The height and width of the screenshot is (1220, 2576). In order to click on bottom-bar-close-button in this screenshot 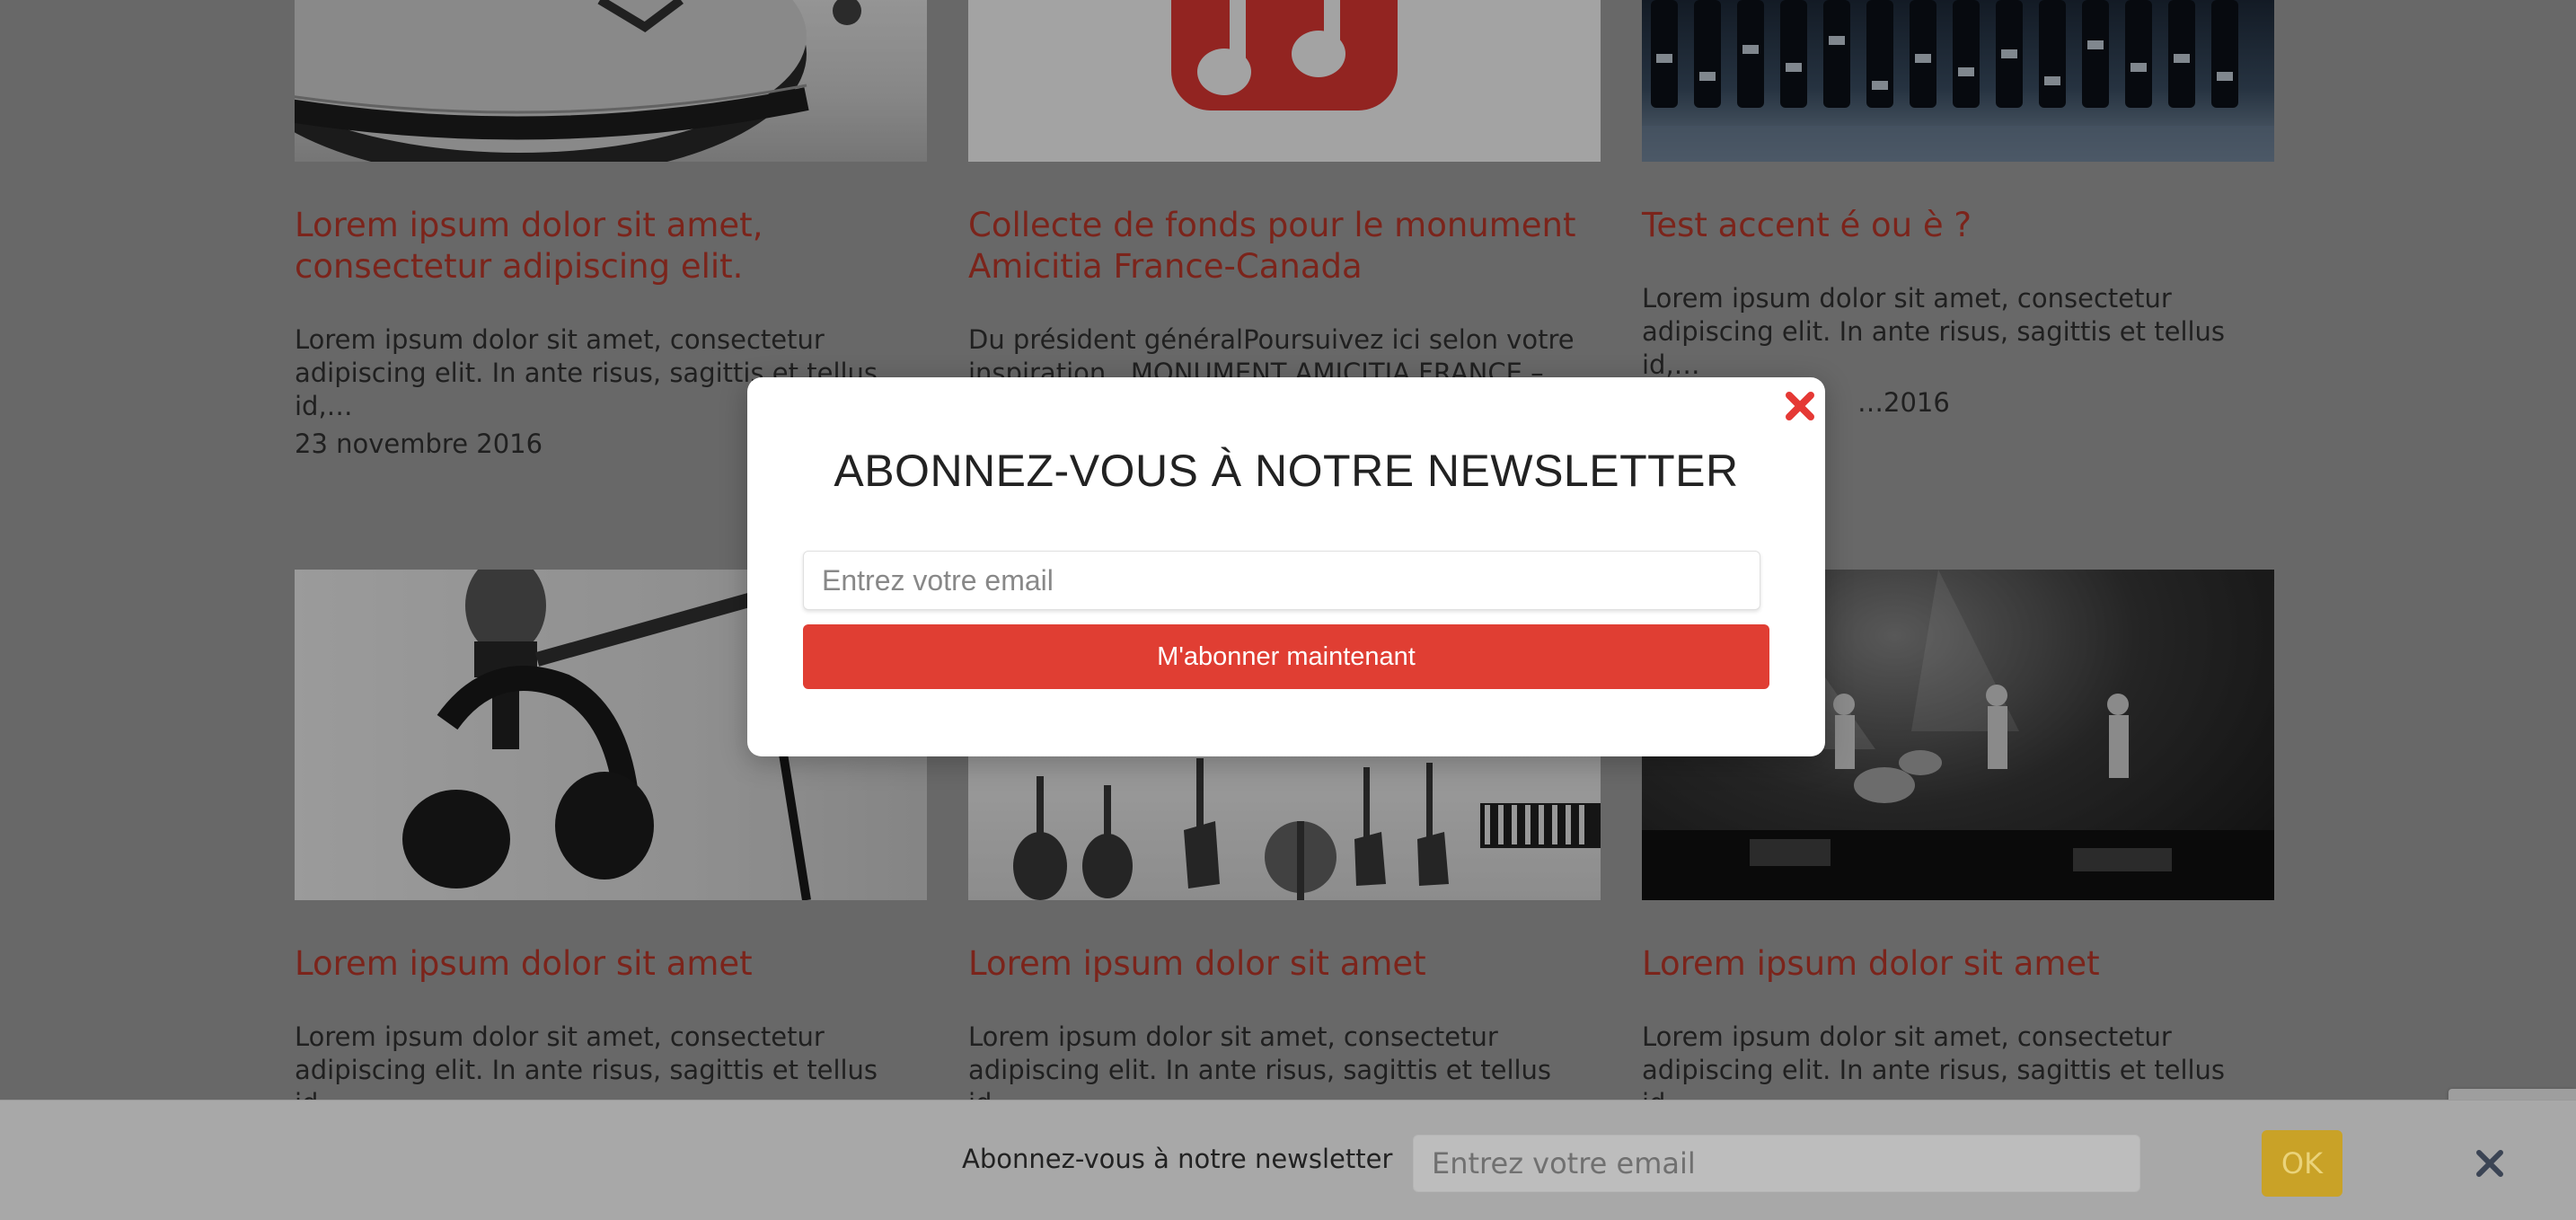, I will do `click(2490, 1163)`.